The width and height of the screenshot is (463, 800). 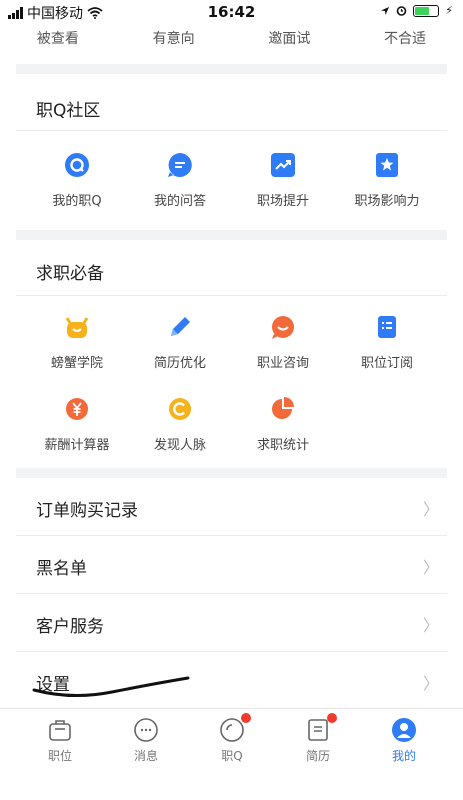 What do you see at coordinates (58, 42) in the screenshot?
I see `tab-viewed: 被查看` at bounding box center [58, 42].